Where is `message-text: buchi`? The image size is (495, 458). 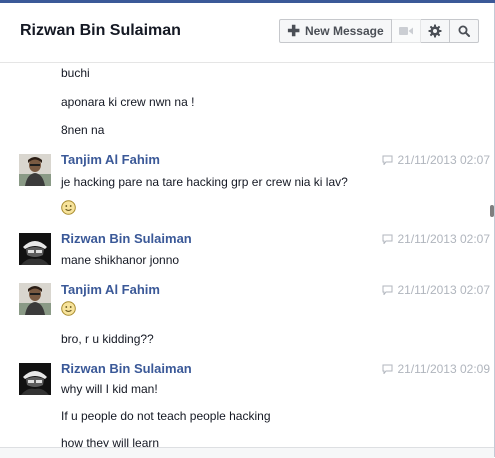
message-text: buchi is located at coordinates (75, 73).